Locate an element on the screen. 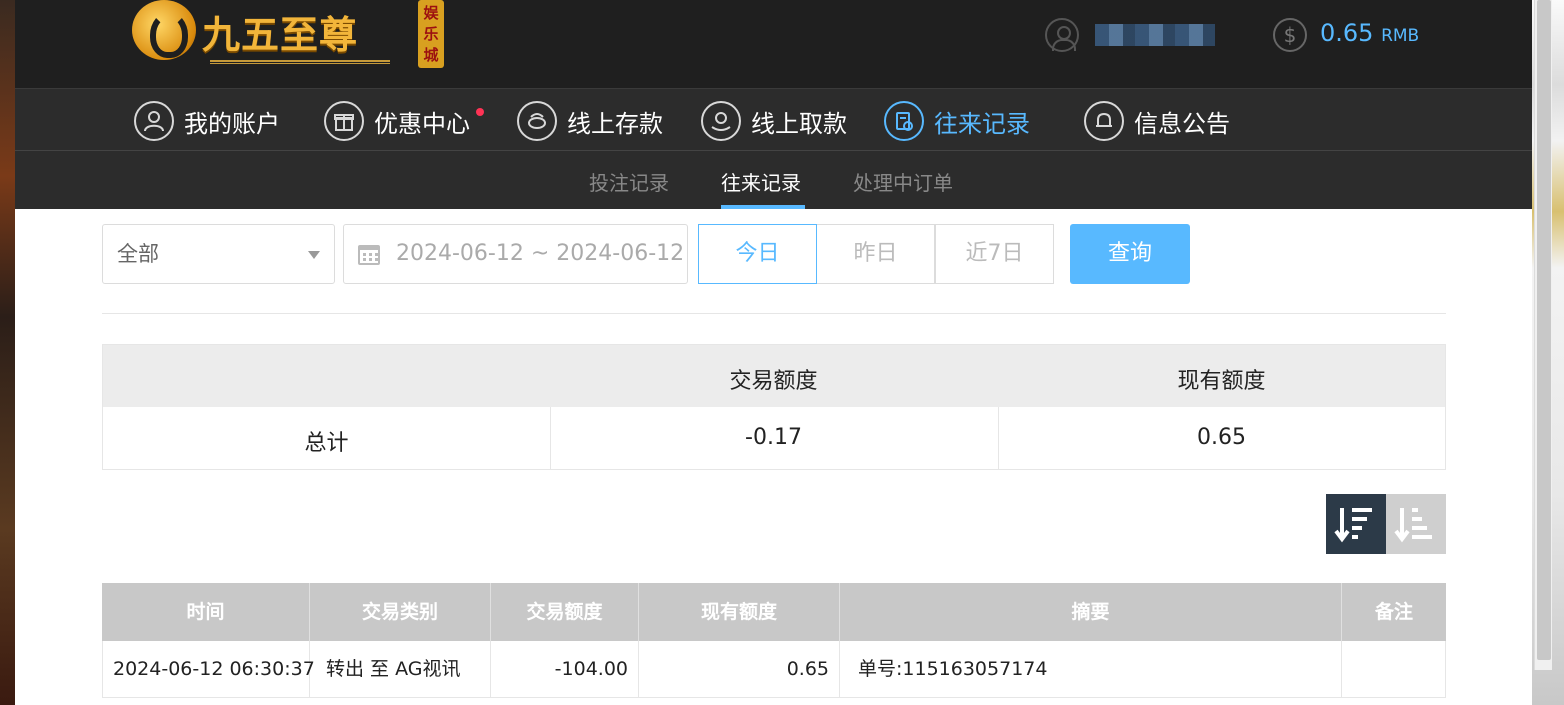  summary-total-label: 总计 is located at coordinates (326, 443).